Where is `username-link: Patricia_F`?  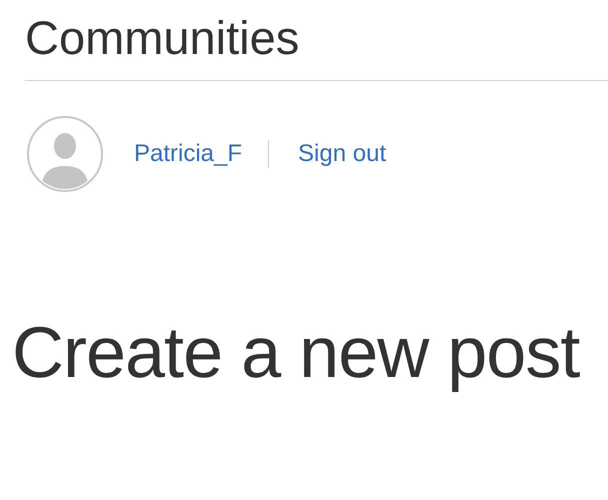
username-link: Patricia_F is located at coordinates (188, 154).